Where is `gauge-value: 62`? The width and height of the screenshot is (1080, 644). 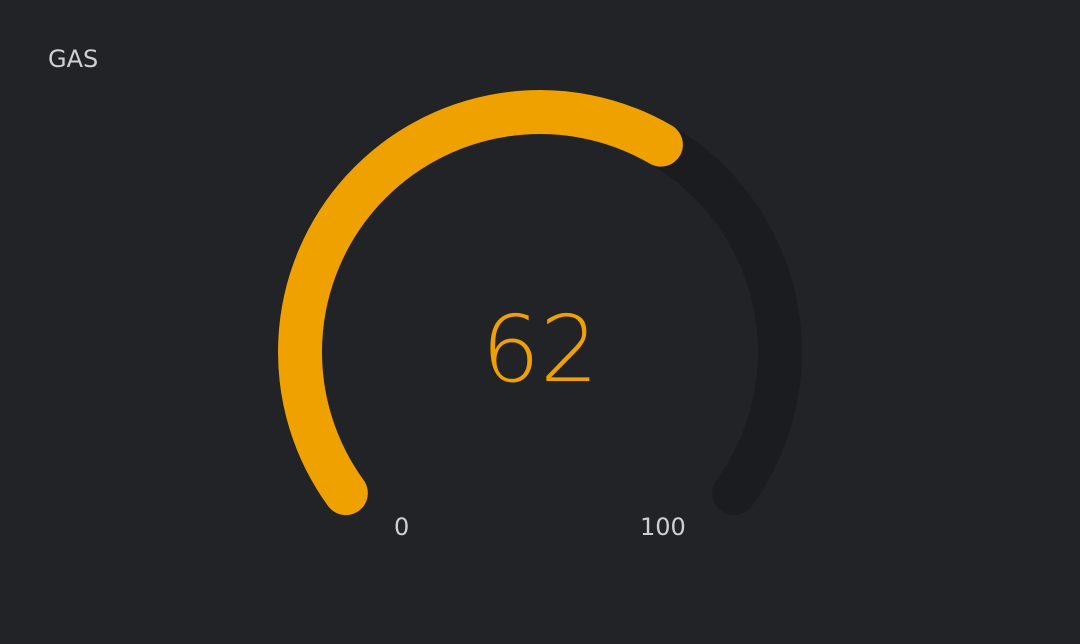 gauge-value: 62 is located at coordinates (540, 349).